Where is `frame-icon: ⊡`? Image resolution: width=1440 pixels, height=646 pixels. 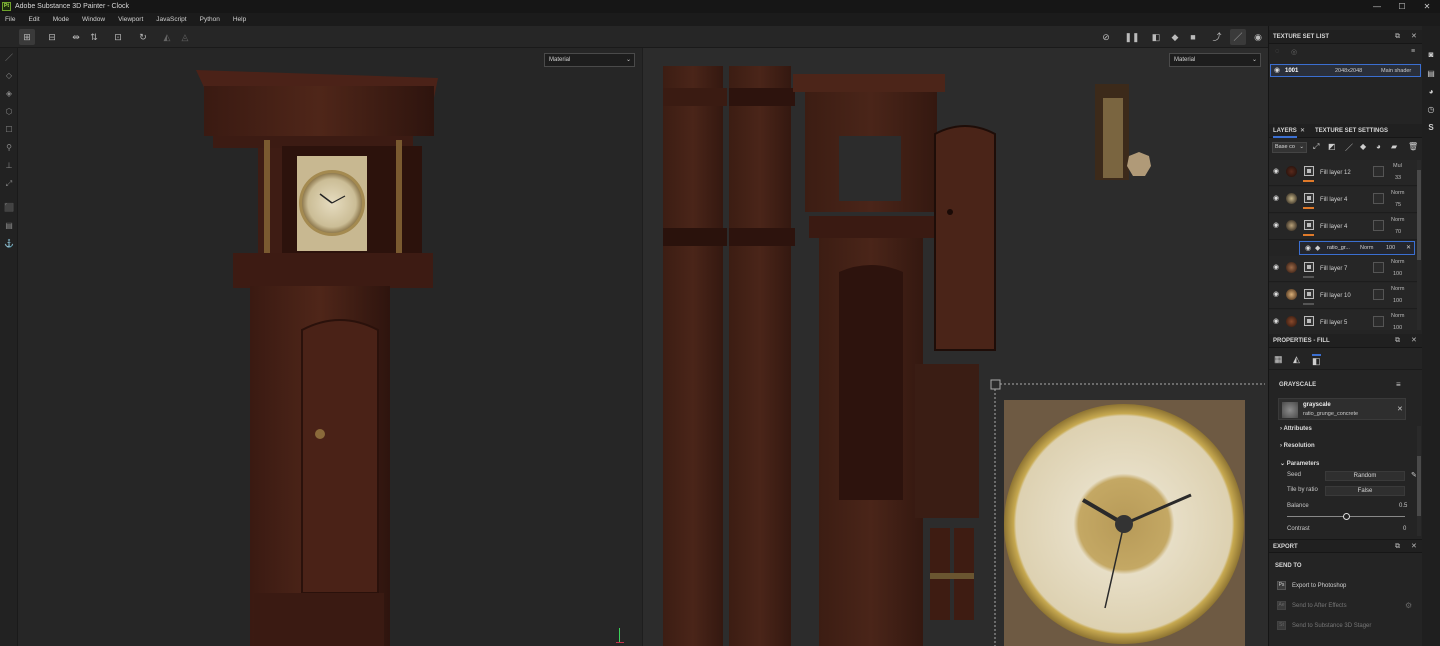 frame-icon: ⊡ is located at coordinates (118, 37).